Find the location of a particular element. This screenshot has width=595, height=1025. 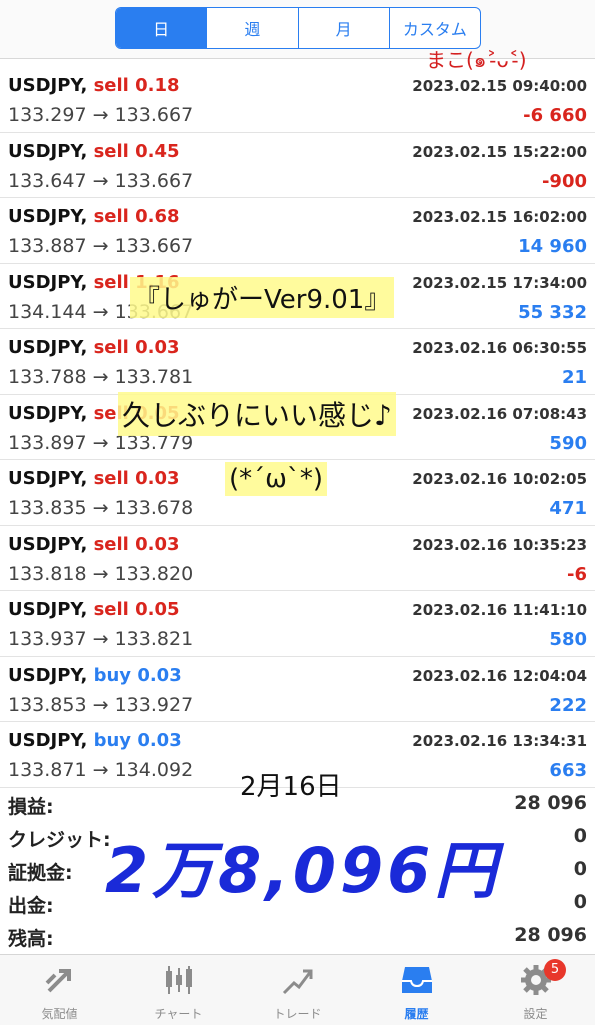

trade-lots: 0.68 is located at coordinates (157, 216).